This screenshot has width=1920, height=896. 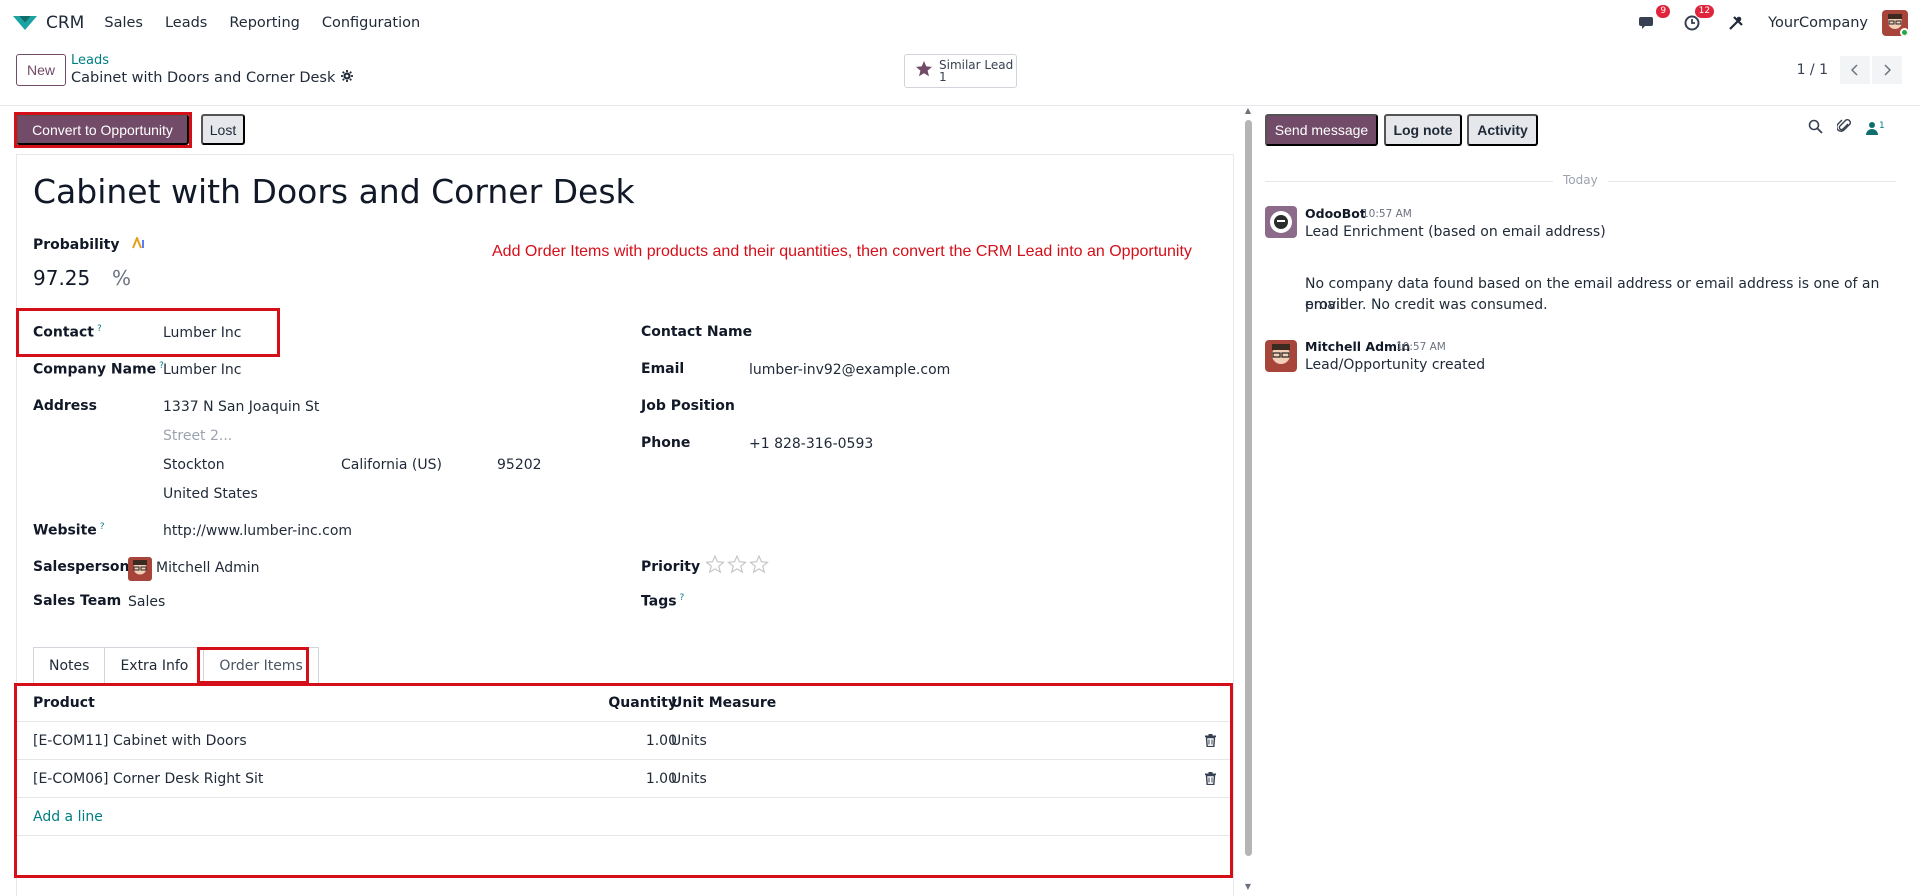 I want to click on pager-next-button, so click(x=1887, y=70).